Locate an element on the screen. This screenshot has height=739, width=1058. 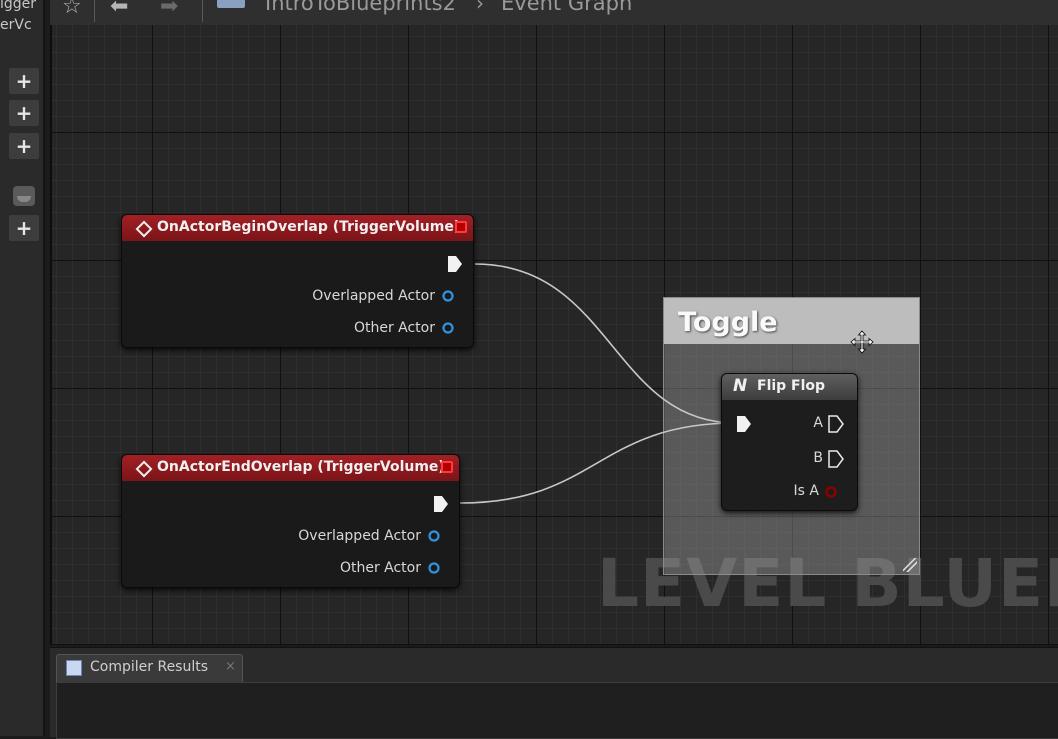
pin-label-is-a: Is A is located at coordinates (806, 491).